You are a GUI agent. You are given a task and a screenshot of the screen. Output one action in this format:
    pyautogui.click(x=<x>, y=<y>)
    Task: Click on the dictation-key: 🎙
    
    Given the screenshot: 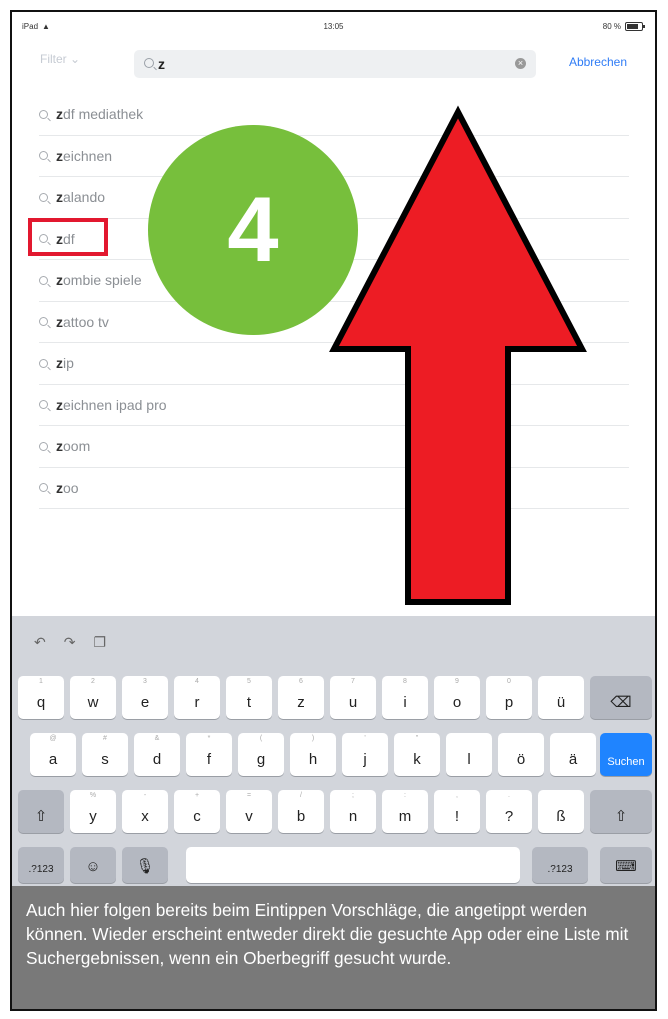 What is the action you would take?
    pyautogui.click(x=145, y=865)
    